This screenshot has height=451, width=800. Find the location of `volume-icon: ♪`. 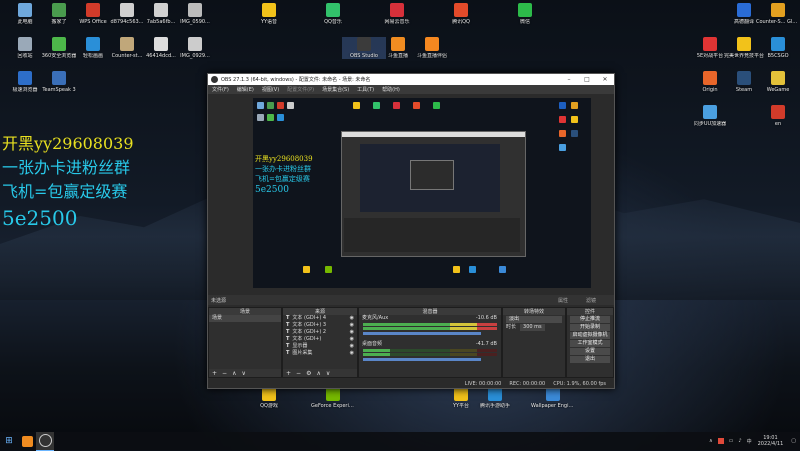

volume-icon: ♪ is located at coordinates (739, 441).